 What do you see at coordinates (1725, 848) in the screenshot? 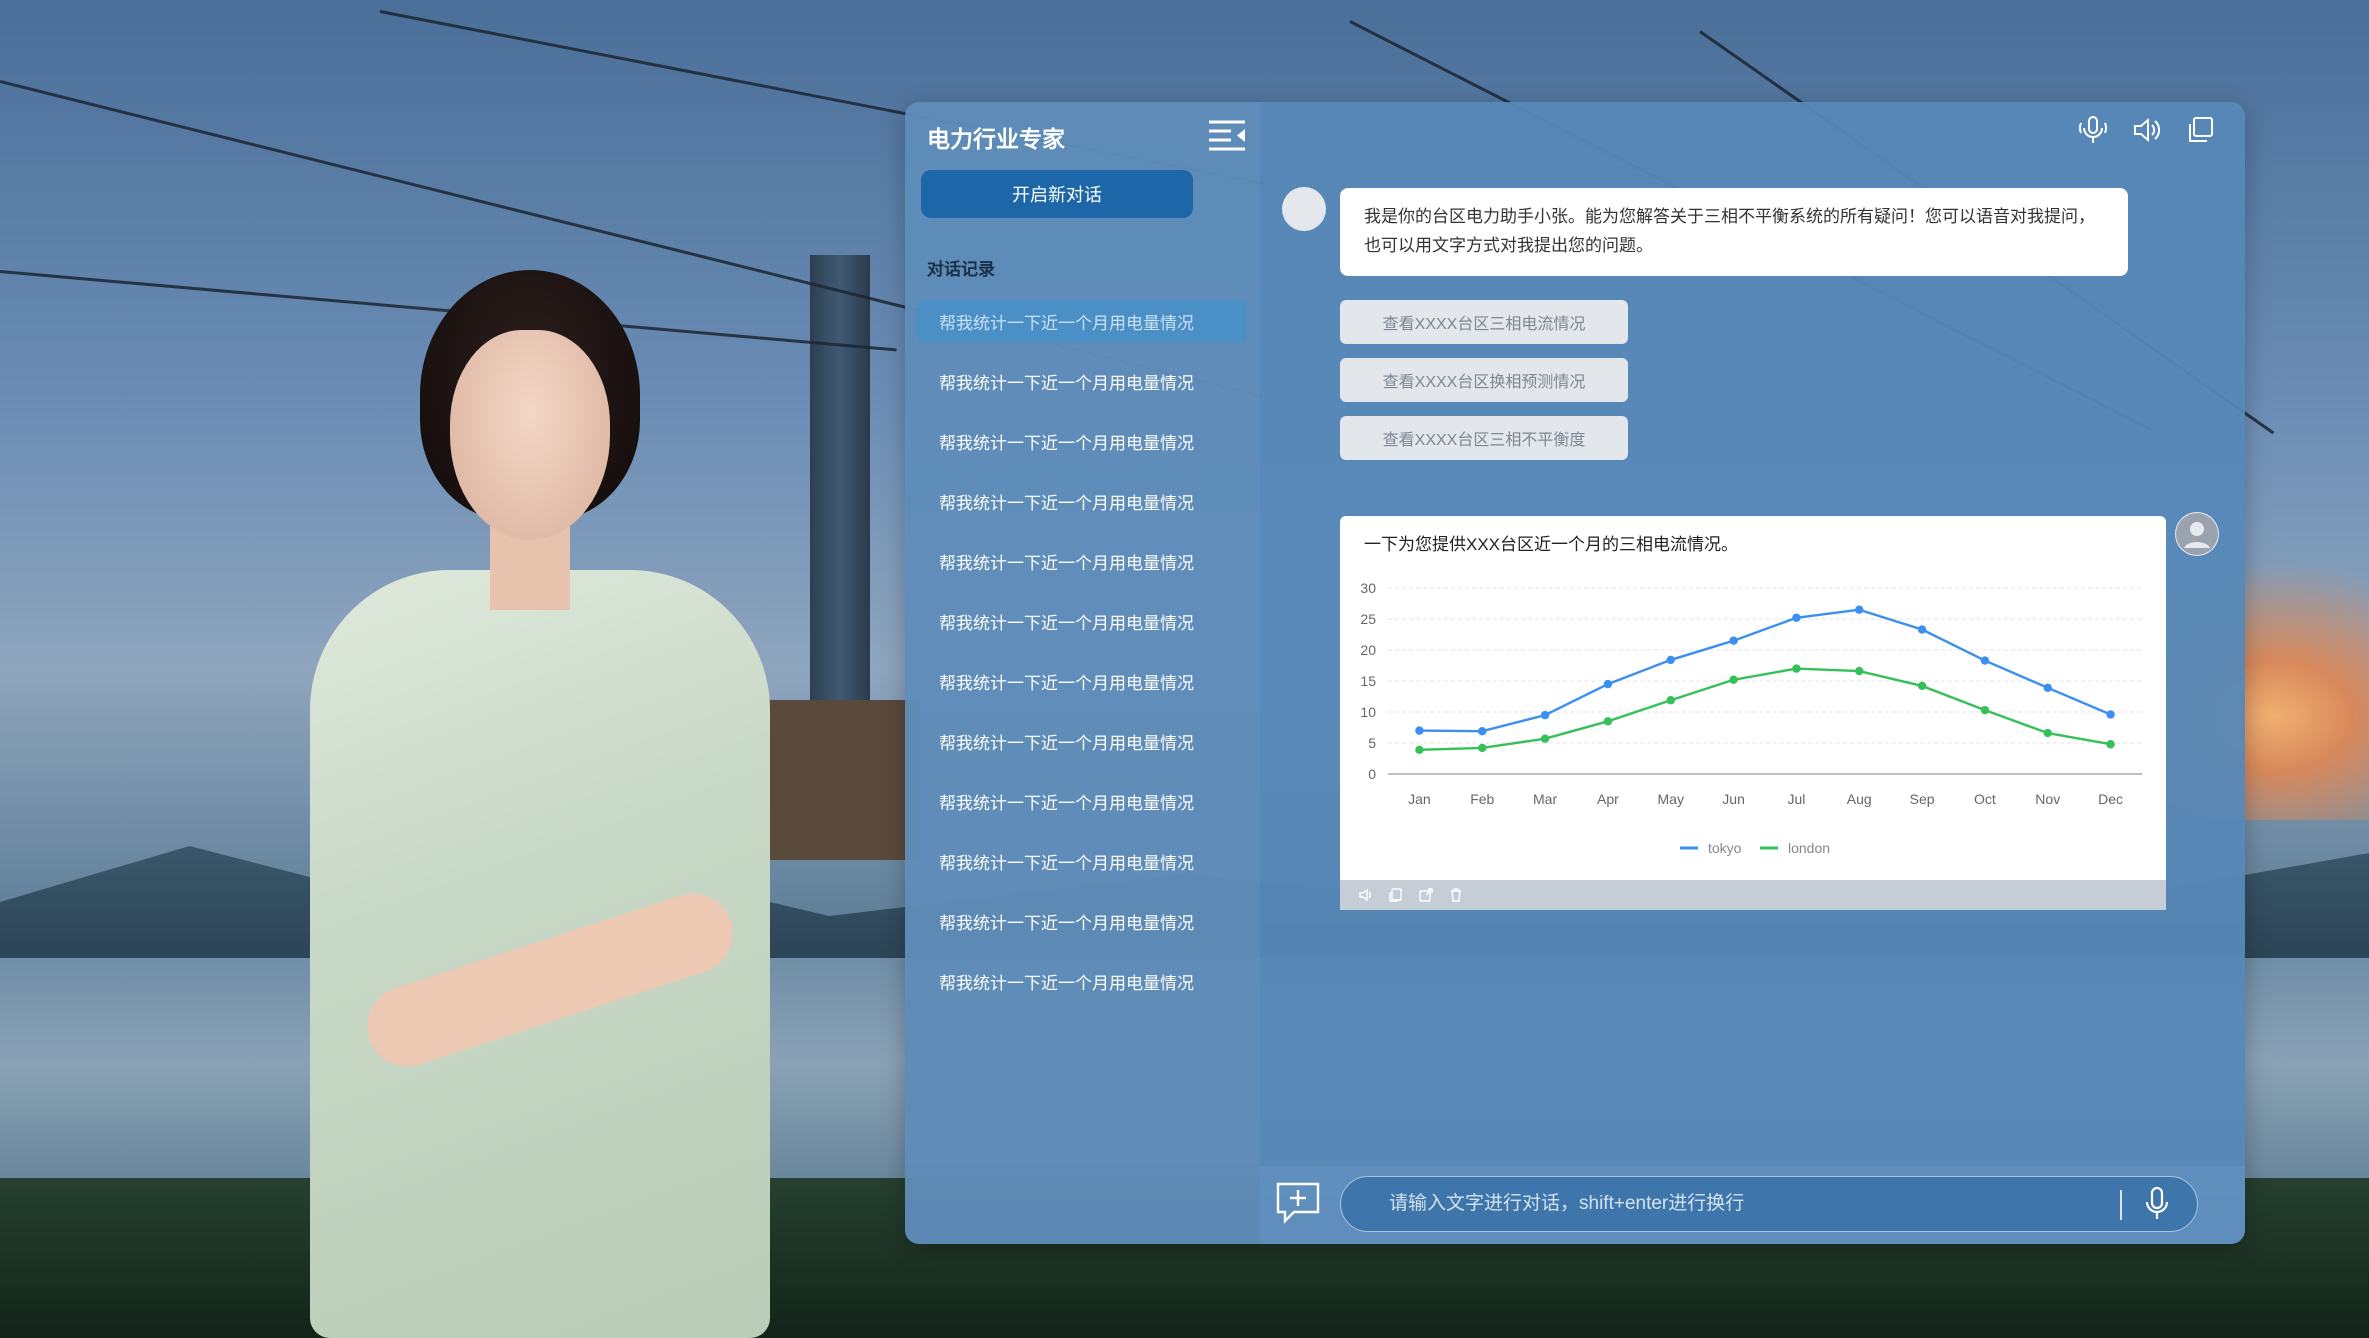
I see `legend-label-tokyo: tokyo` at bounding box center [1725, 848].